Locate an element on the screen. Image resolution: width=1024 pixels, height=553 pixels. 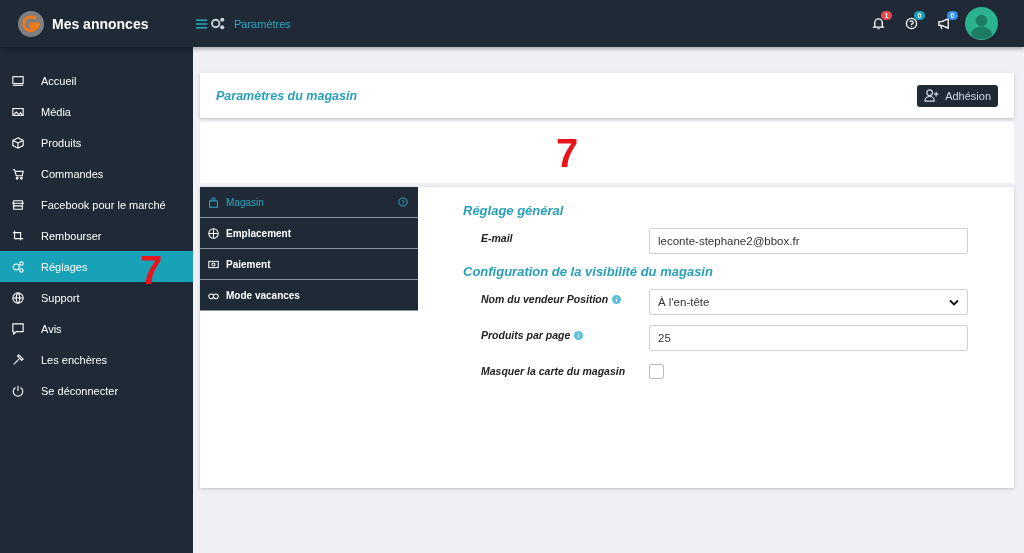
breadcrumb: Paramètres is located at coordinates (262, 23).